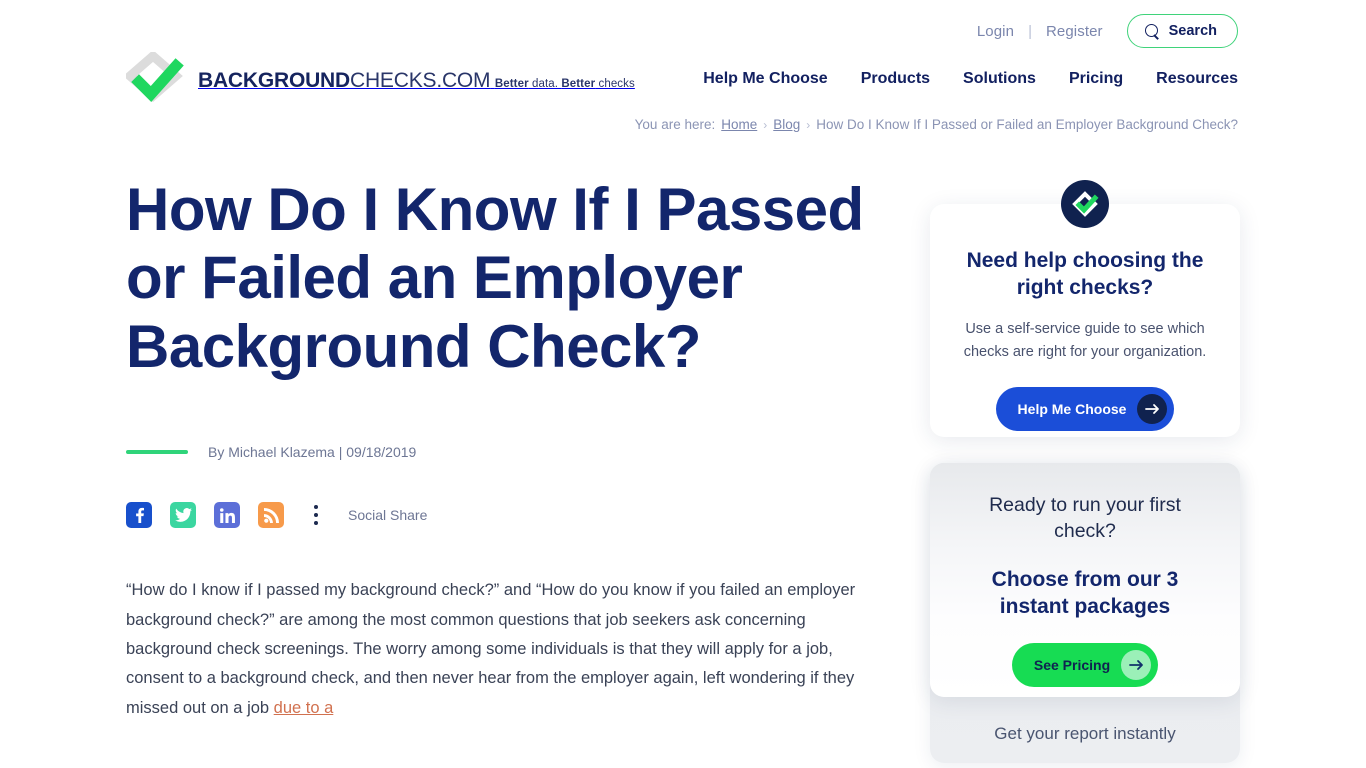  Describe the element at coordinates (1085, 733) in the screenshot. I see `pricing-card-footer: Get your report instantly` at that location.